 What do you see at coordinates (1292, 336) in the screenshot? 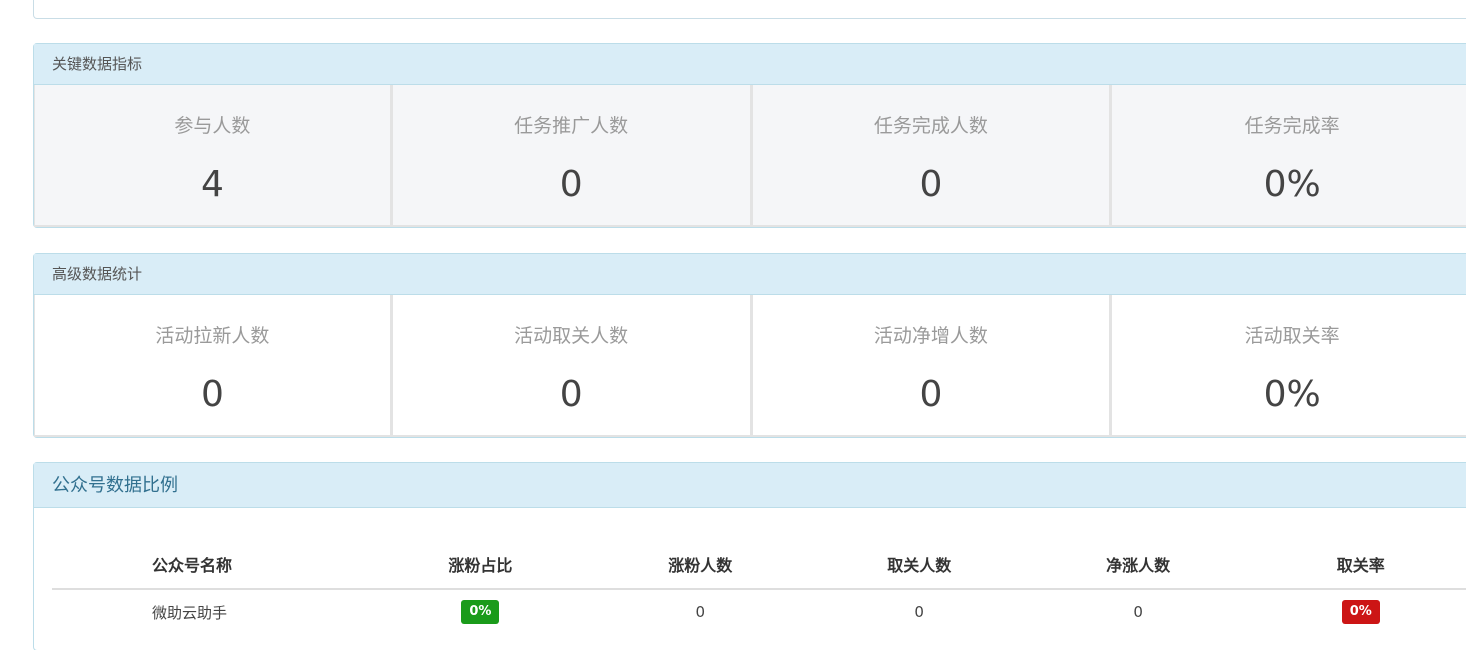
I see `stat-label: 活动取关率` at bounding box center [1292, 336].